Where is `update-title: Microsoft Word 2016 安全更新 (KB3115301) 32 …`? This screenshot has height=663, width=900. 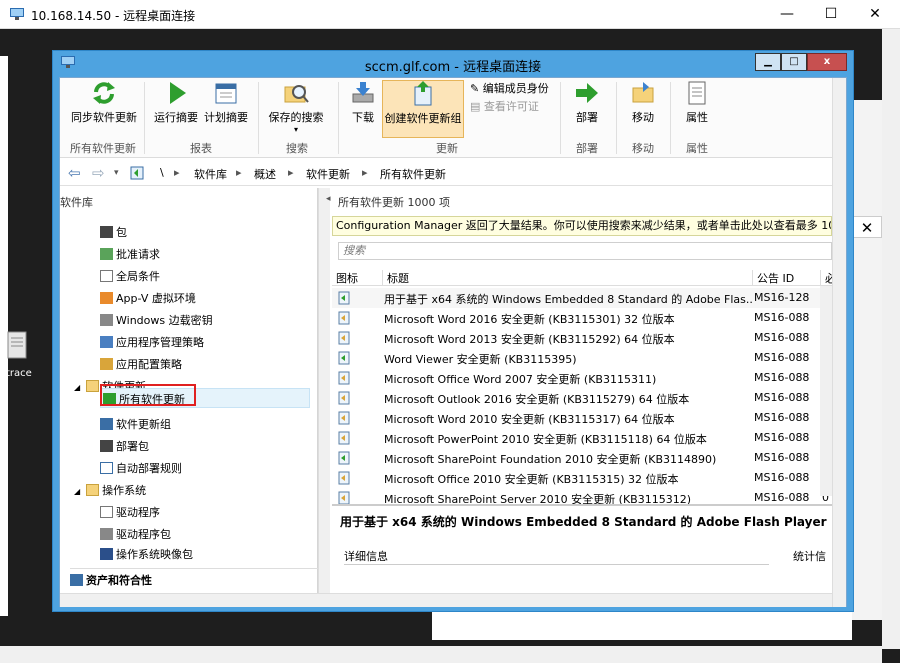 update-title: Microsoft Word 2016 安全更新 (KB3115301) 32 … is located at coordinates (529, 319).